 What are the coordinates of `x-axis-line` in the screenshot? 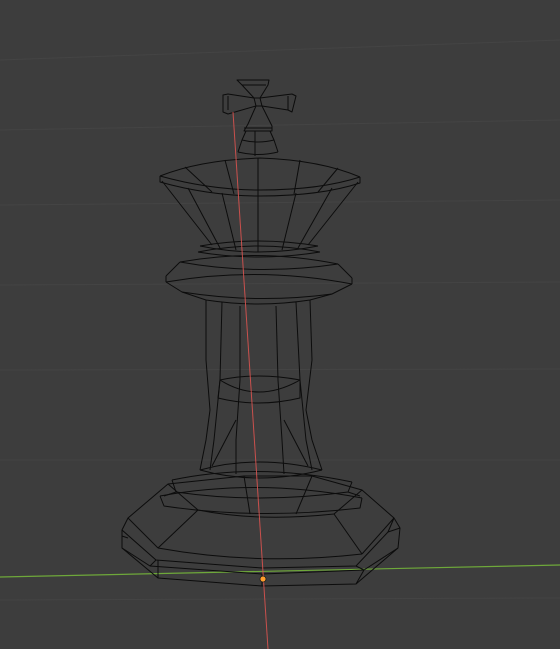 It's located at (250, 380).